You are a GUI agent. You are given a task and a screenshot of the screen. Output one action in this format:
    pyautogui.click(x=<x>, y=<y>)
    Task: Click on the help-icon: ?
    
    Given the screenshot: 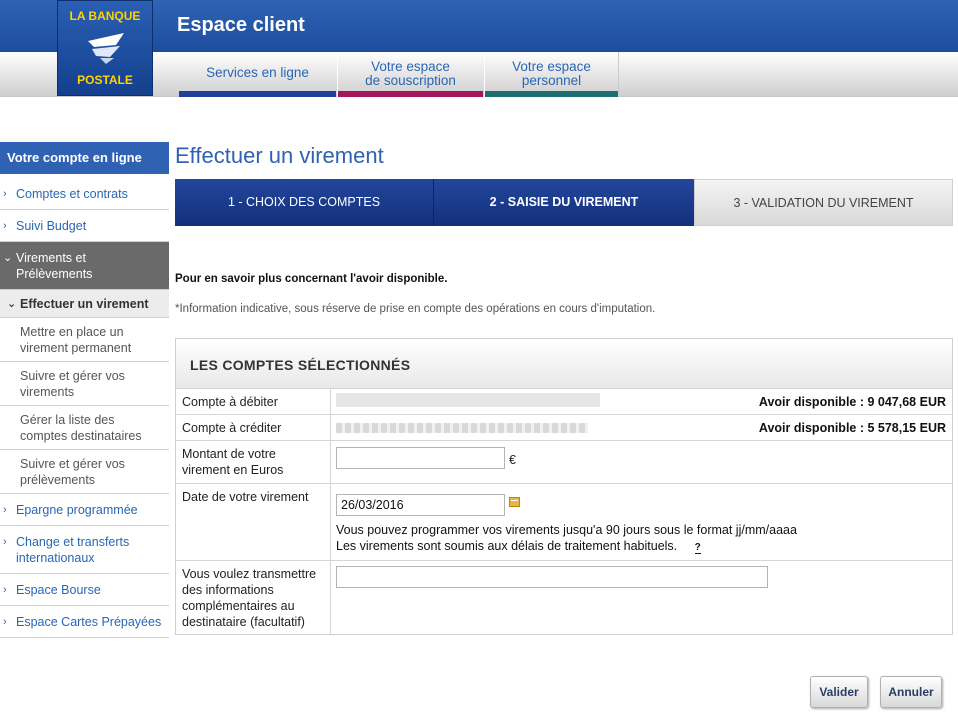 What is the action you would take?
    pyautogui.click(x=697, y=548)
    